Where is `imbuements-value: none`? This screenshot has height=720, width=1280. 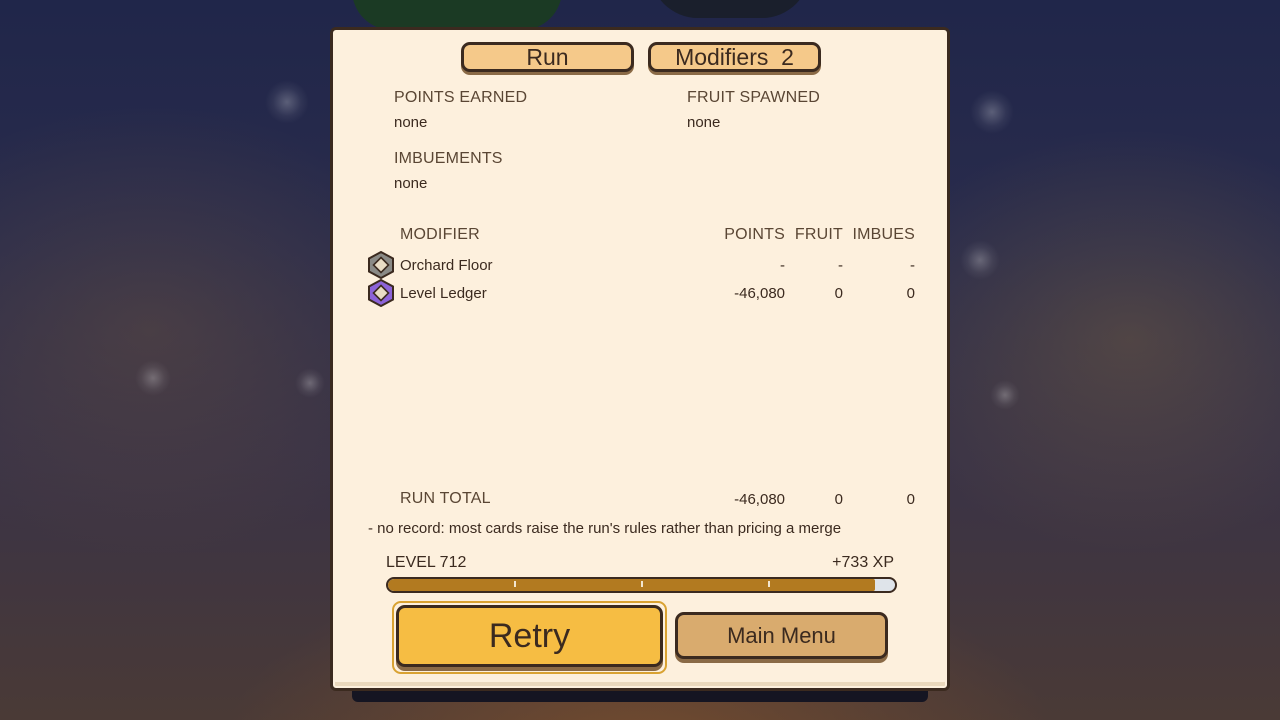 imbuements-value: none is located at coordinates (411, 183).